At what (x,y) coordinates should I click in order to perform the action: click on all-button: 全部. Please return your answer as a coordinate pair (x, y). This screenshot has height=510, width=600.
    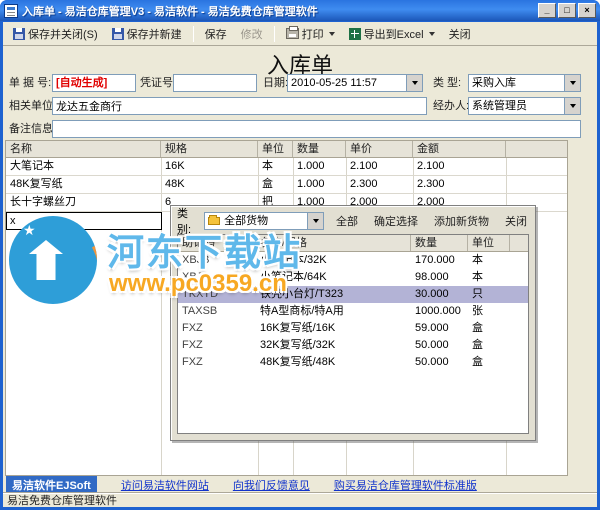
    Looking at the image, I should click on (347, 221).